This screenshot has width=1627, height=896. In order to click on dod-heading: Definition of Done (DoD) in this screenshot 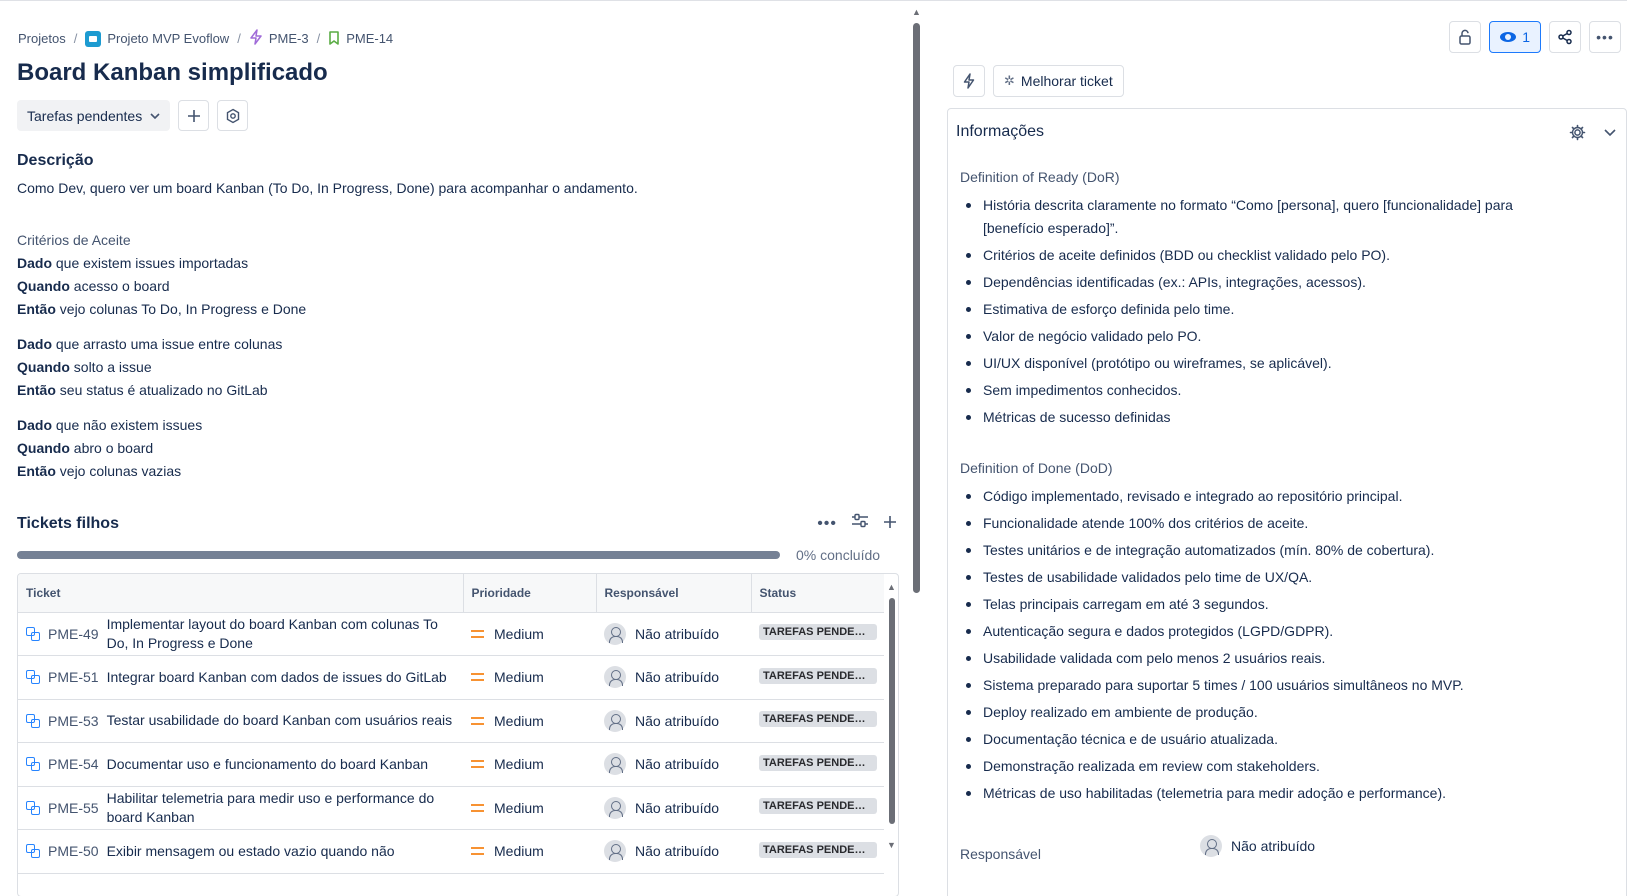, I will do `click(1036, 468)`.